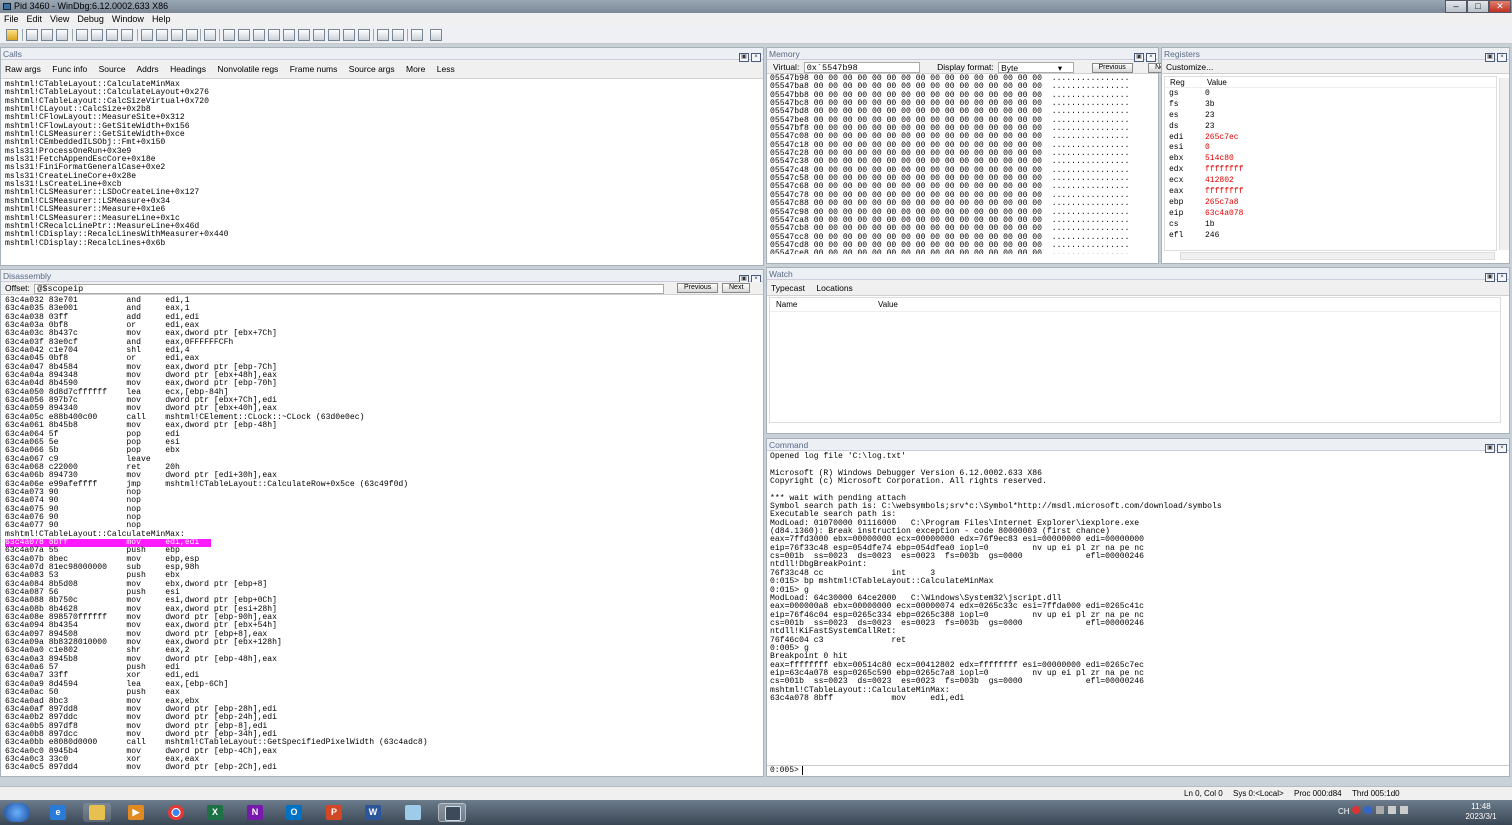 This screenshot has width=1512, height=825. I want to click on registers-scrollbar, so click(1504, 164).